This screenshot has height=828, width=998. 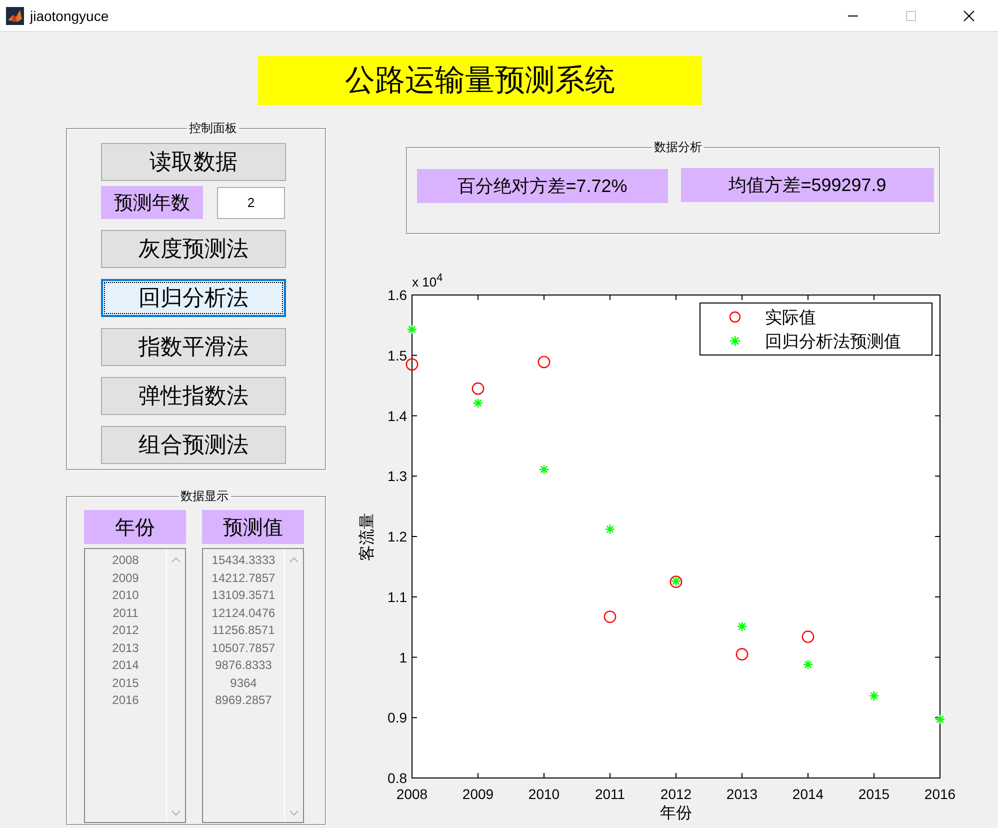 I want to click on list-item: 2016, so click(x=125, y=701).